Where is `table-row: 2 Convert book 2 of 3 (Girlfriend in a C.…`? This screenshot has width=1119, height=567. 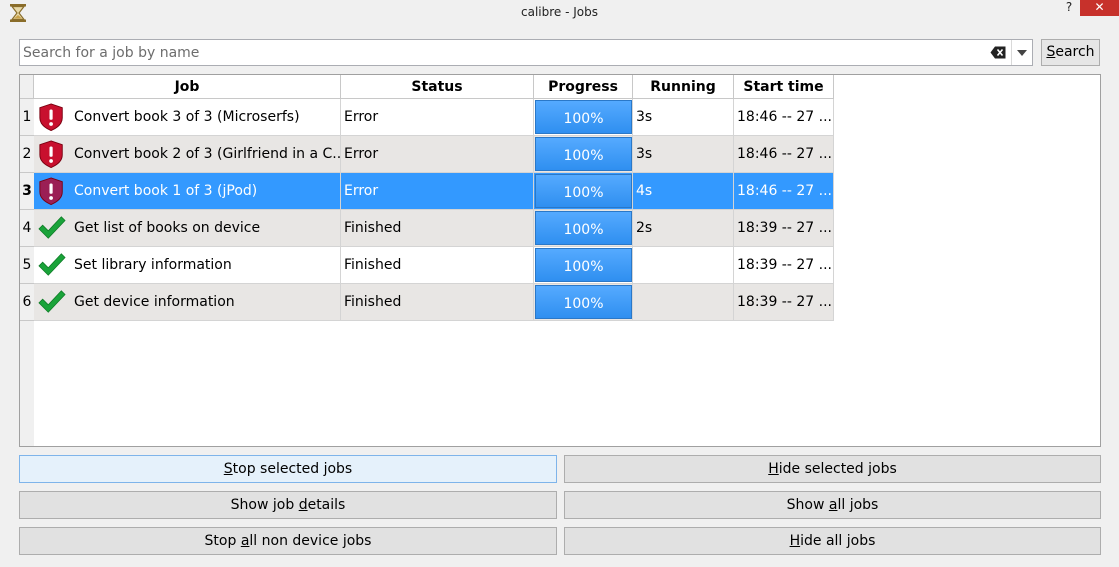
table-row: 2 Convert book 2 of 3 (Girlfriend in a C.… is located at coordinates (427, 154).